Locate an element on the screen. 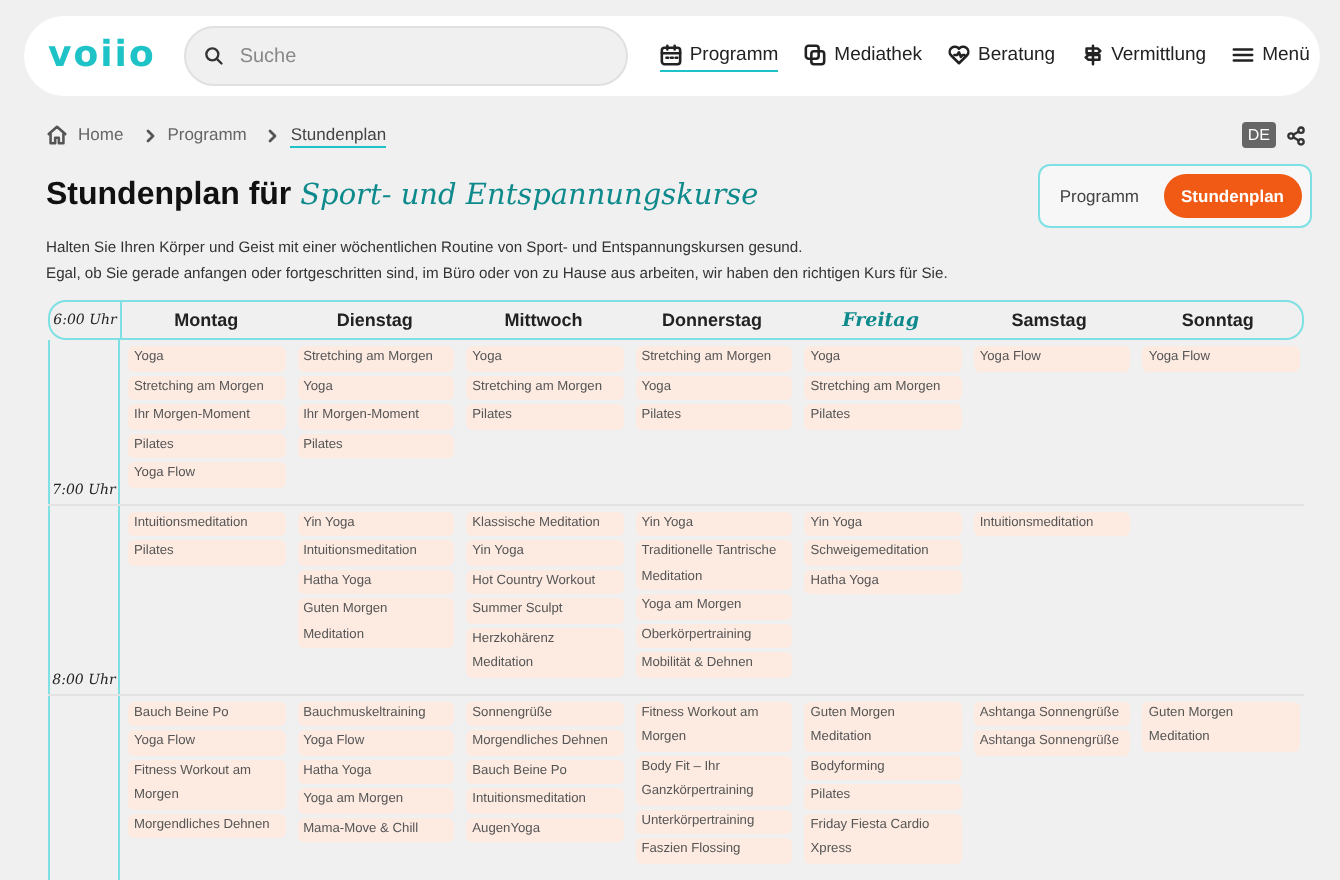  day-heading: Montag is located at coordinates (206, 320).